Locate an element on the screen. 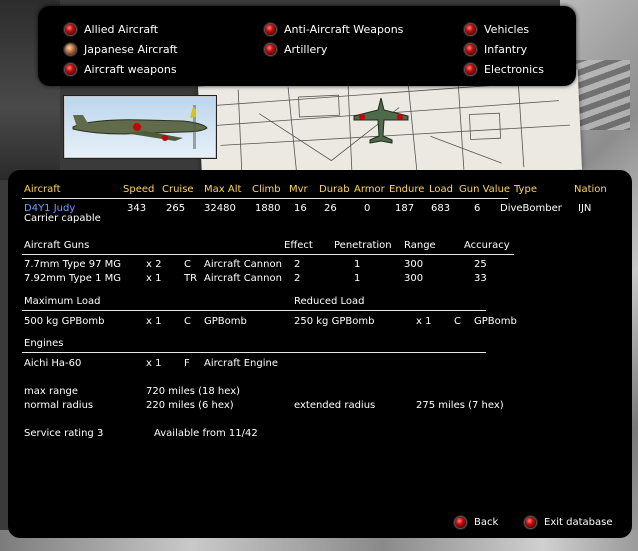  engines-title: Engines is located at coordinates (44, 343).